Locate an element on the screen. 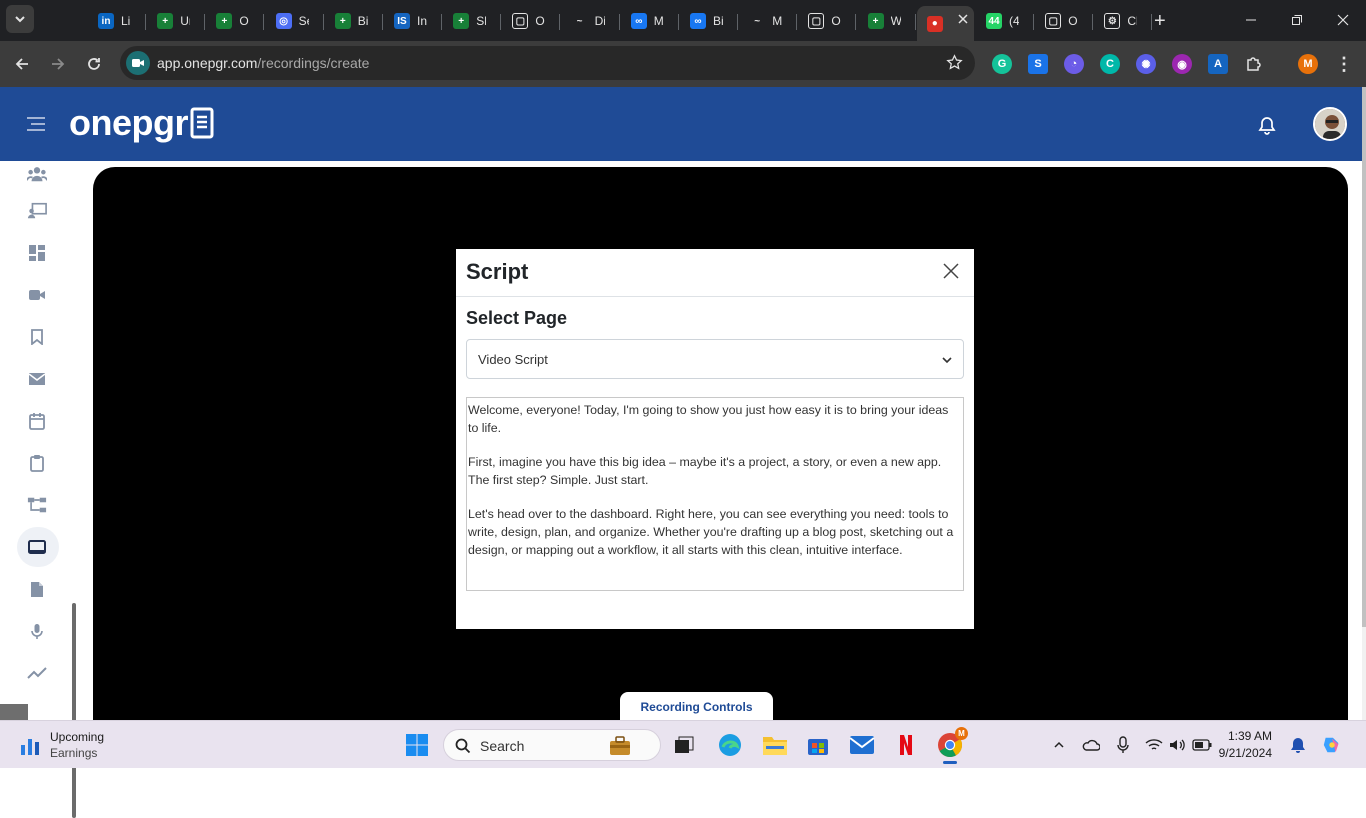 The width and height of the screenshot is (1366, 818). sidebar-scrollbar is located at coordinates (74, 710).